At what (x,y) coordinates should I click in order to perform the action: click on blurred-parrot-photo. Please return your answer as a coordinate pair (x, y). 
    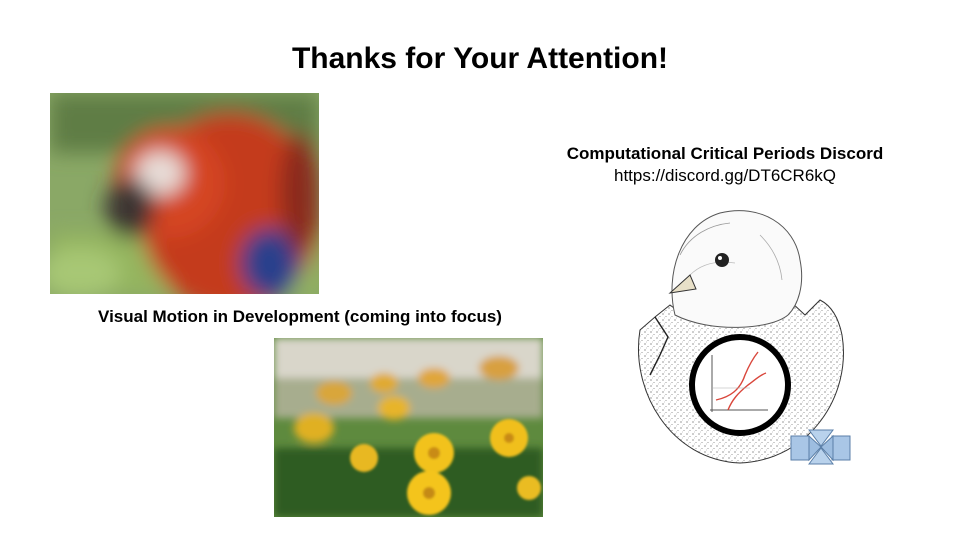
    Looking at the image, I should click on (184, 193).